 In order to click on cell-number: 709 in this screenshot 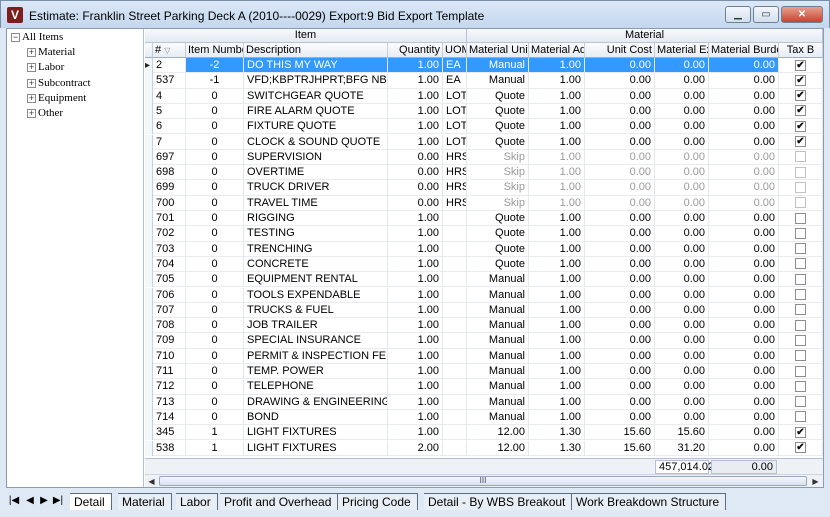, I will do `click(169, 341)`.